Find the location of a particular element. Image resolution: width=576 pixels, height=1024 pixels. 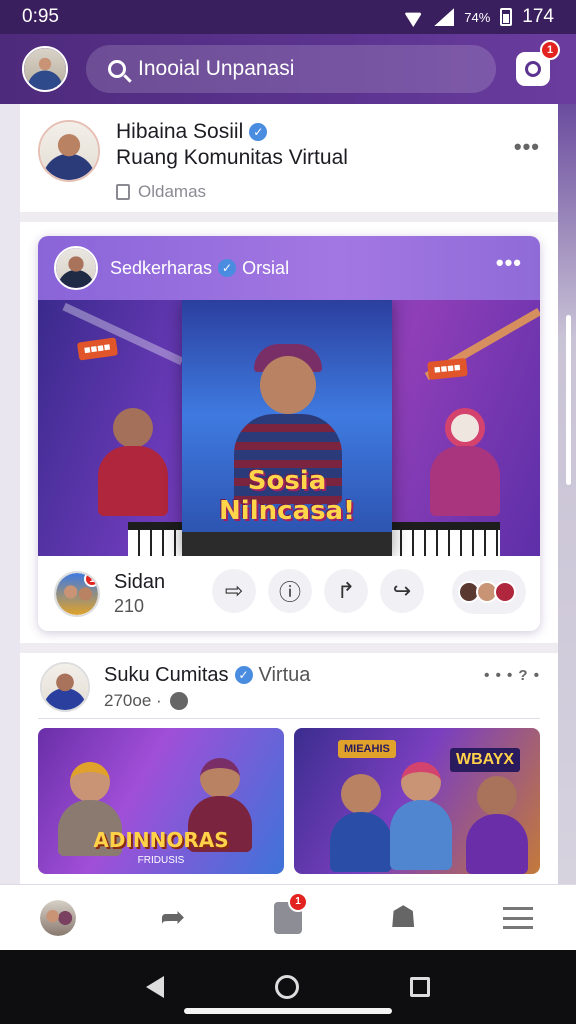

post-more-icon: ••• is located at coordinates (509, 263).